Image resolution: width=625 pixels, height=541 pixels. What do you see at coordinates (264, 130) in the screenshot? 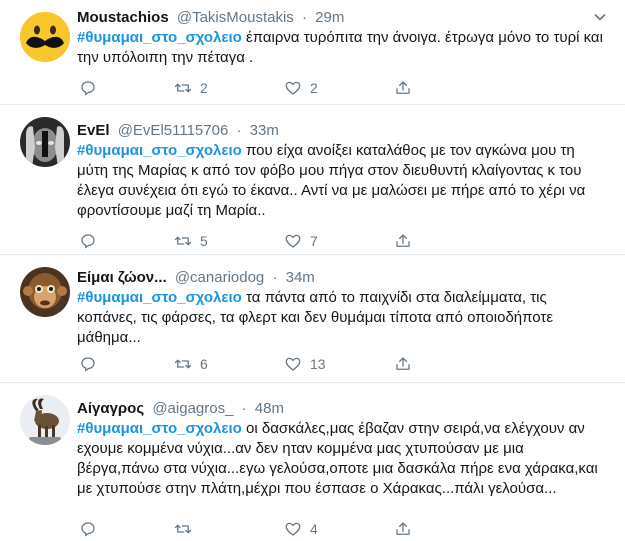
I see `timestamp: 33m` at bounding box center [264, 130].